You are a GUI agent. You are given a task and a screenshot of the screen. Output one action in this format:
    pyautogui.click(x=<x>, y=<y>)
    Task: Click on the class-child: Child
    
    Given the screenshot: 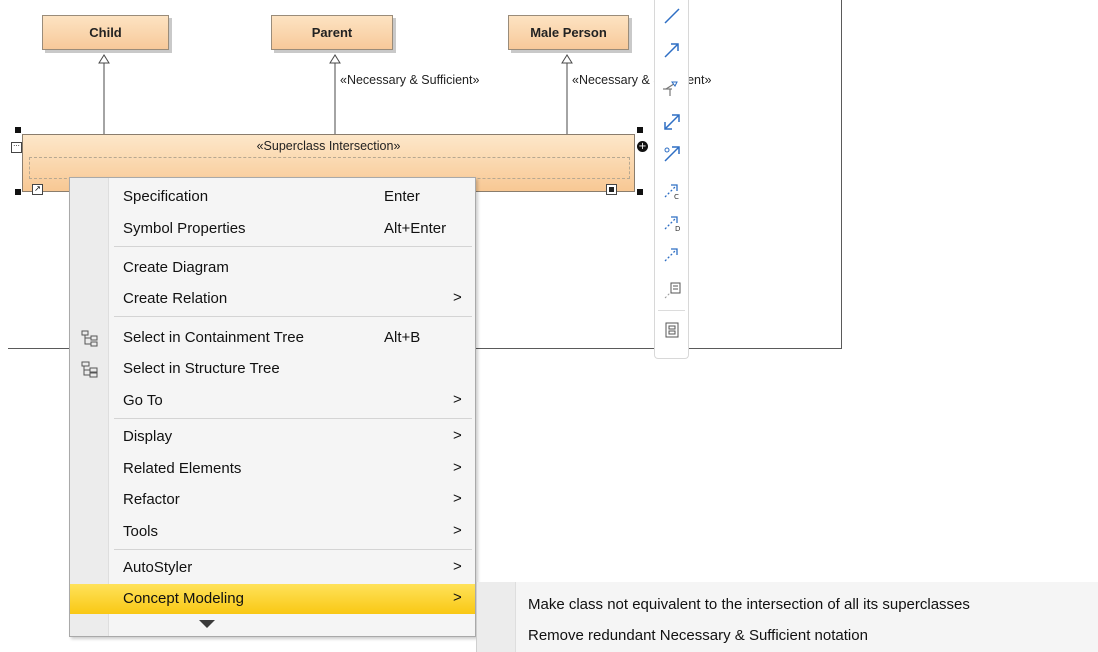 What is the action you would take?
    pyautogui.click(x=105, y=32)
    